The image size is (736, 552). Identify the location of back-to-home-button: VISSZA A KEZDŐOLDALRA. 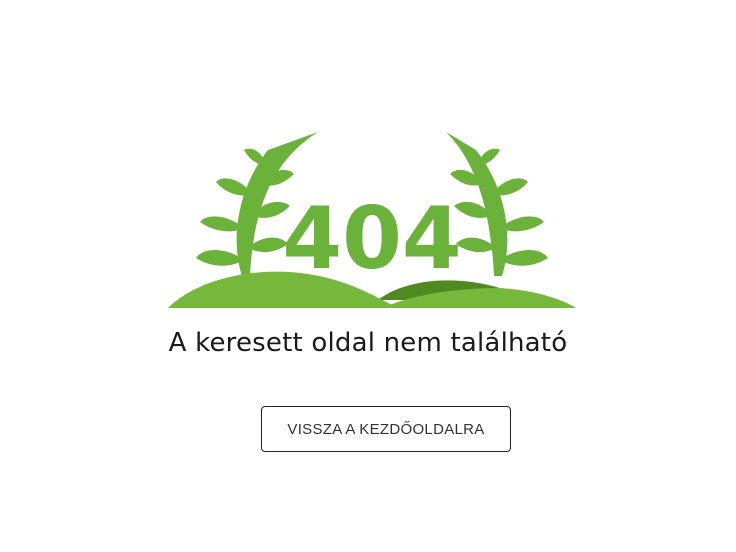
(386, 429).